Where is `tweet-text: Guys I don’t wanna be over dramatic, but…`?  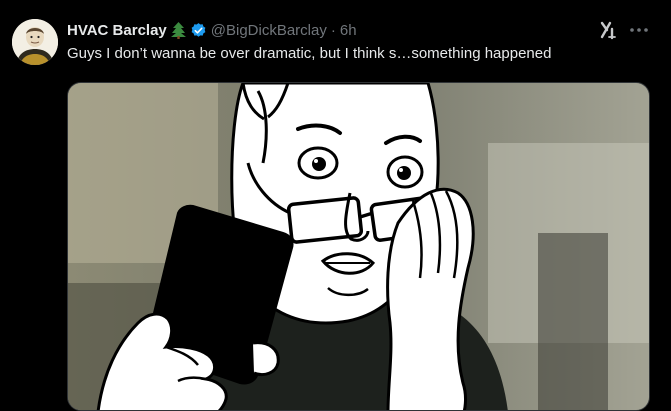 tweet-text: Guys I don’t wanna be over dramatic, but… is located at coordinates (309, 53).